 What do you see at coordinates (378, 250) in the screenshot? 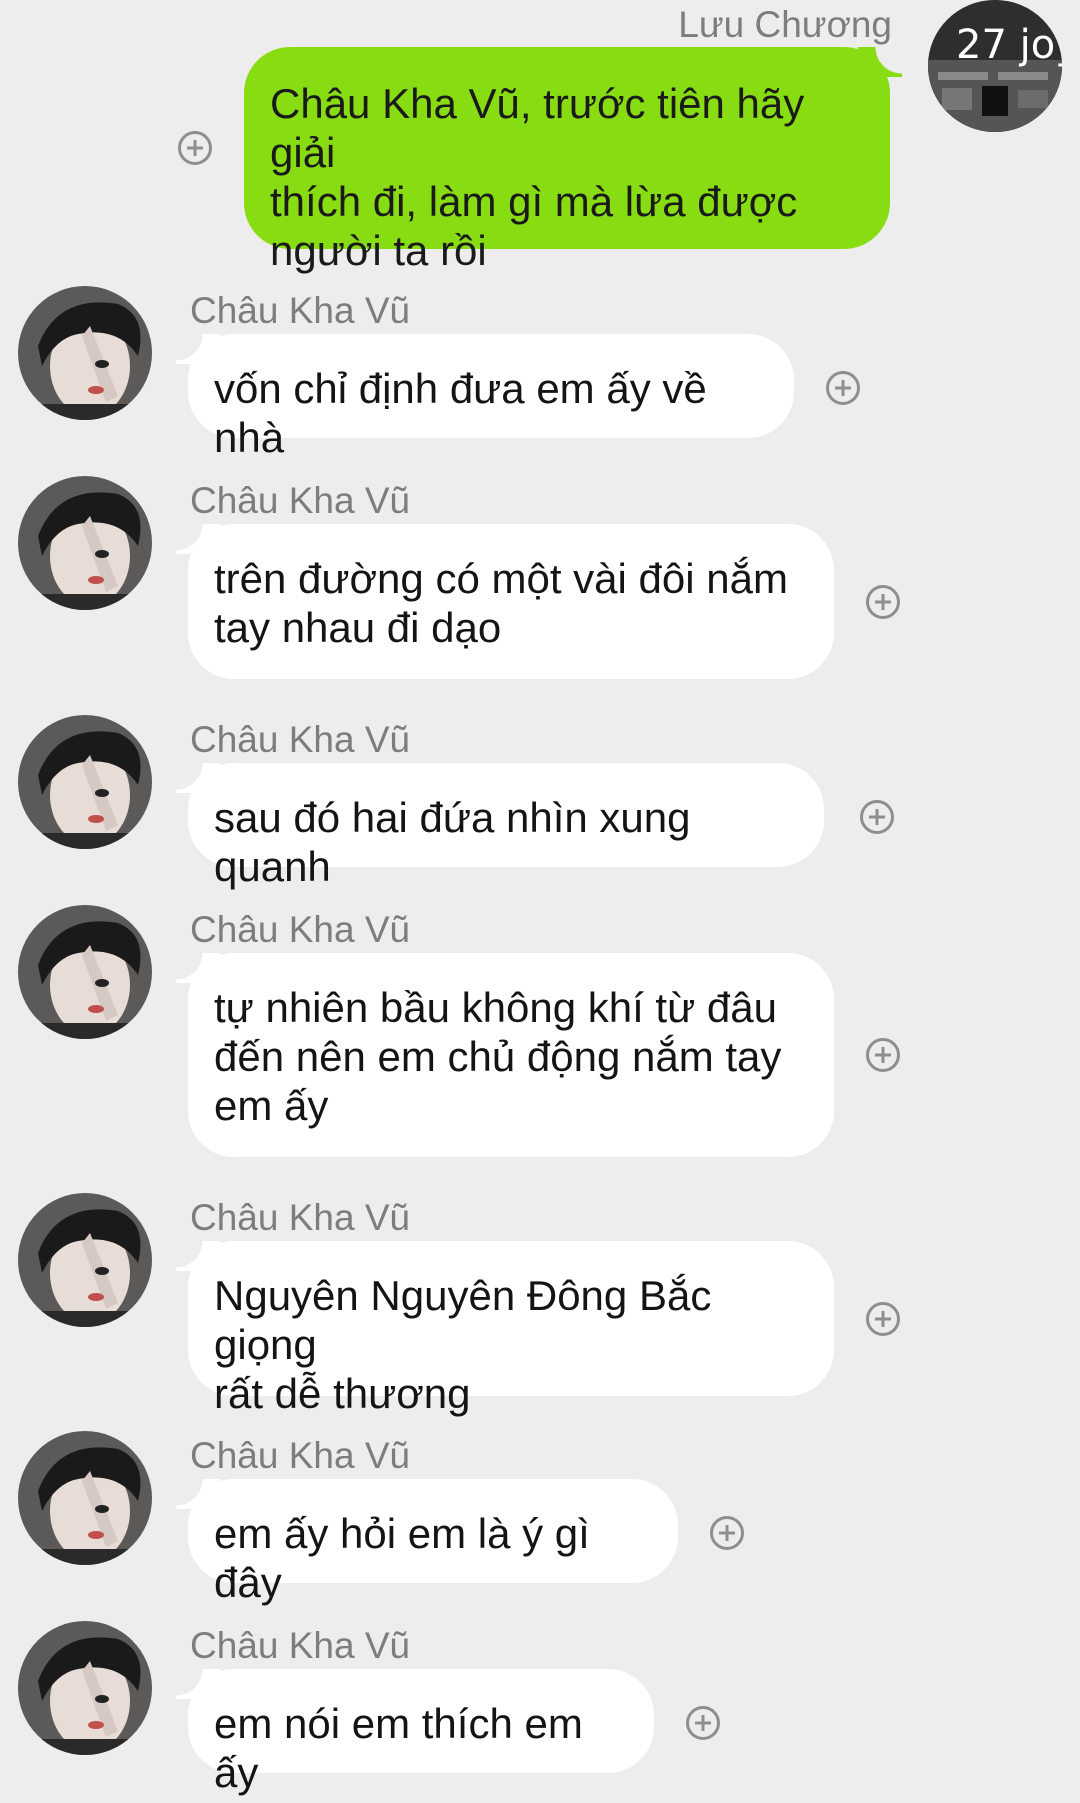
I see `message-line: người ta rồi` at bounding box center [378, 250].